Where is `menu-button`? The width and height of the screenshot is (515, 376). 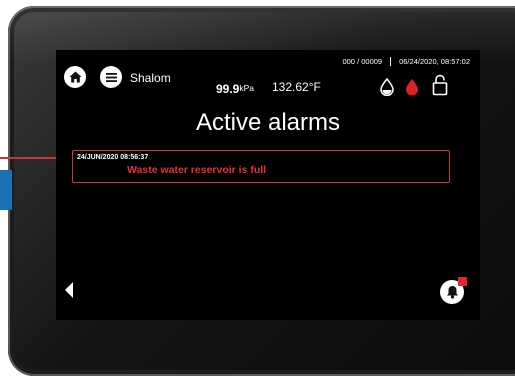 menu-button is located at coordinates (111, 77).